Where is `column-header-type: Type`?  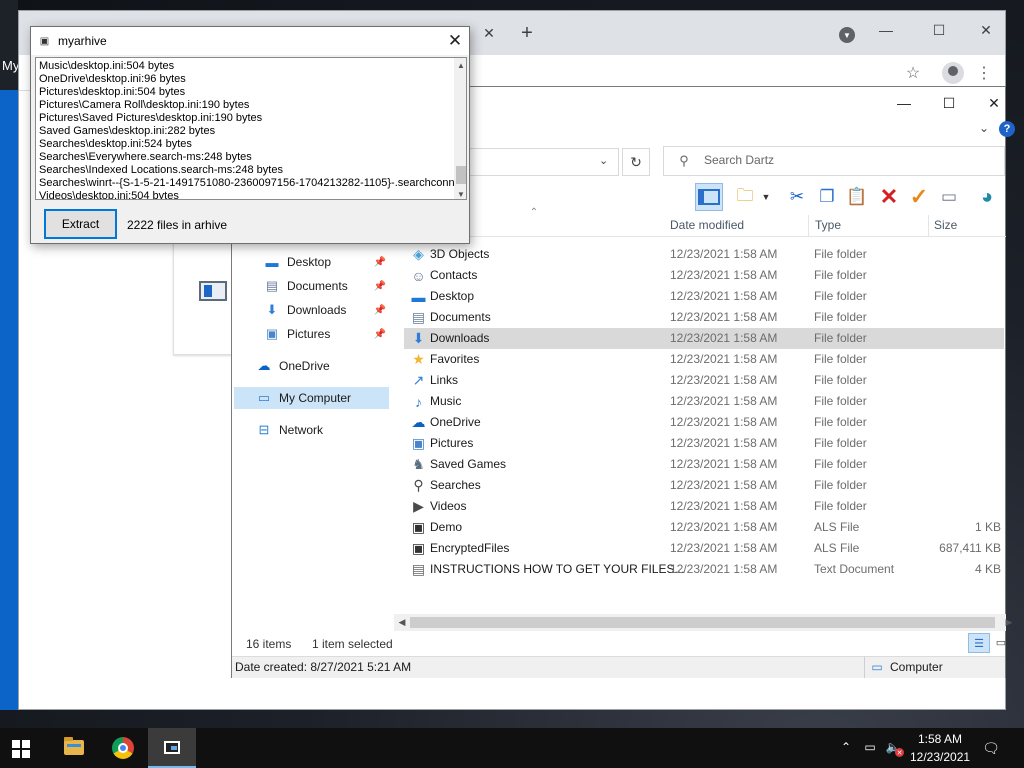
column-header-type: Type is located at coordinates (828, 228).